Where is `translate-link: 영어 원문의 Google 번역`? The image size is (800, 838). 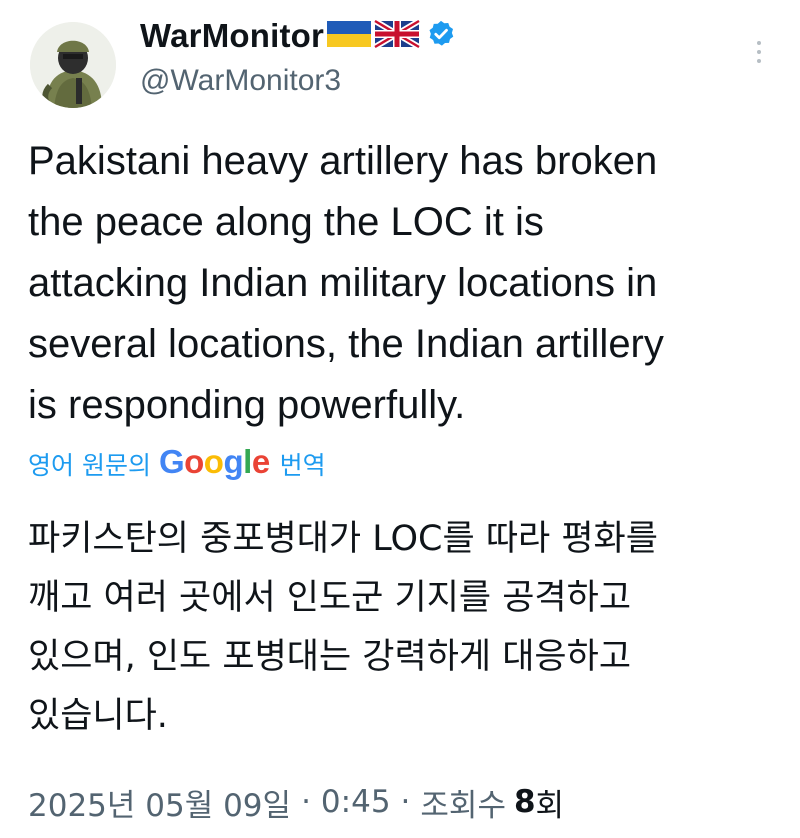
translate-link: 영어 원문의 Google 번역 is located at coordinates (177, 464).